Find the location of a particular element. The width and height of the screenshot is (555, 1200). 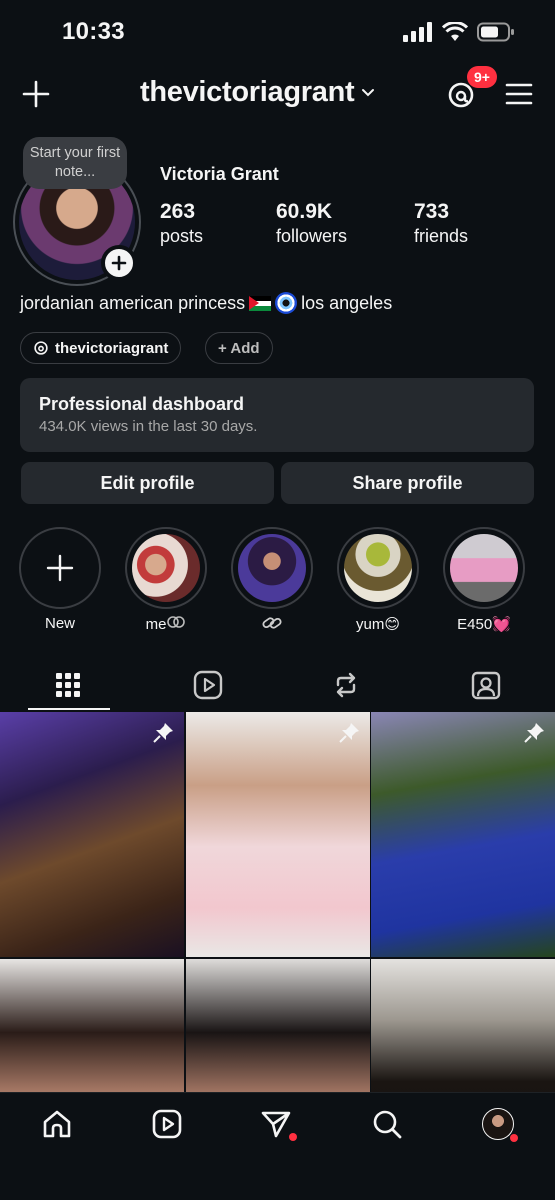

battery-icon is located at coordinates (495, 32).